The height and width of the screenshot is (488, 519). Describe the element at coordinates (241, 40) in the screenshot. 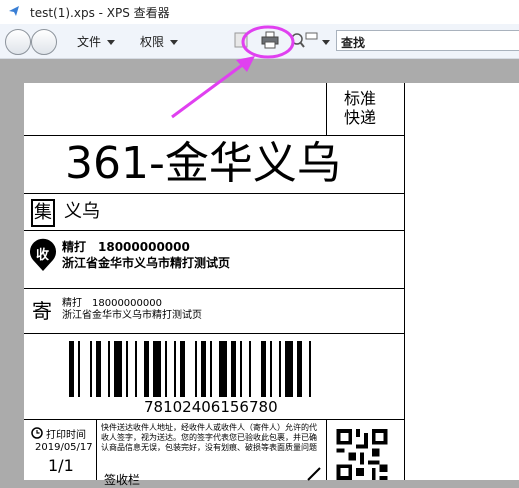

I see `document-icon` at that location.